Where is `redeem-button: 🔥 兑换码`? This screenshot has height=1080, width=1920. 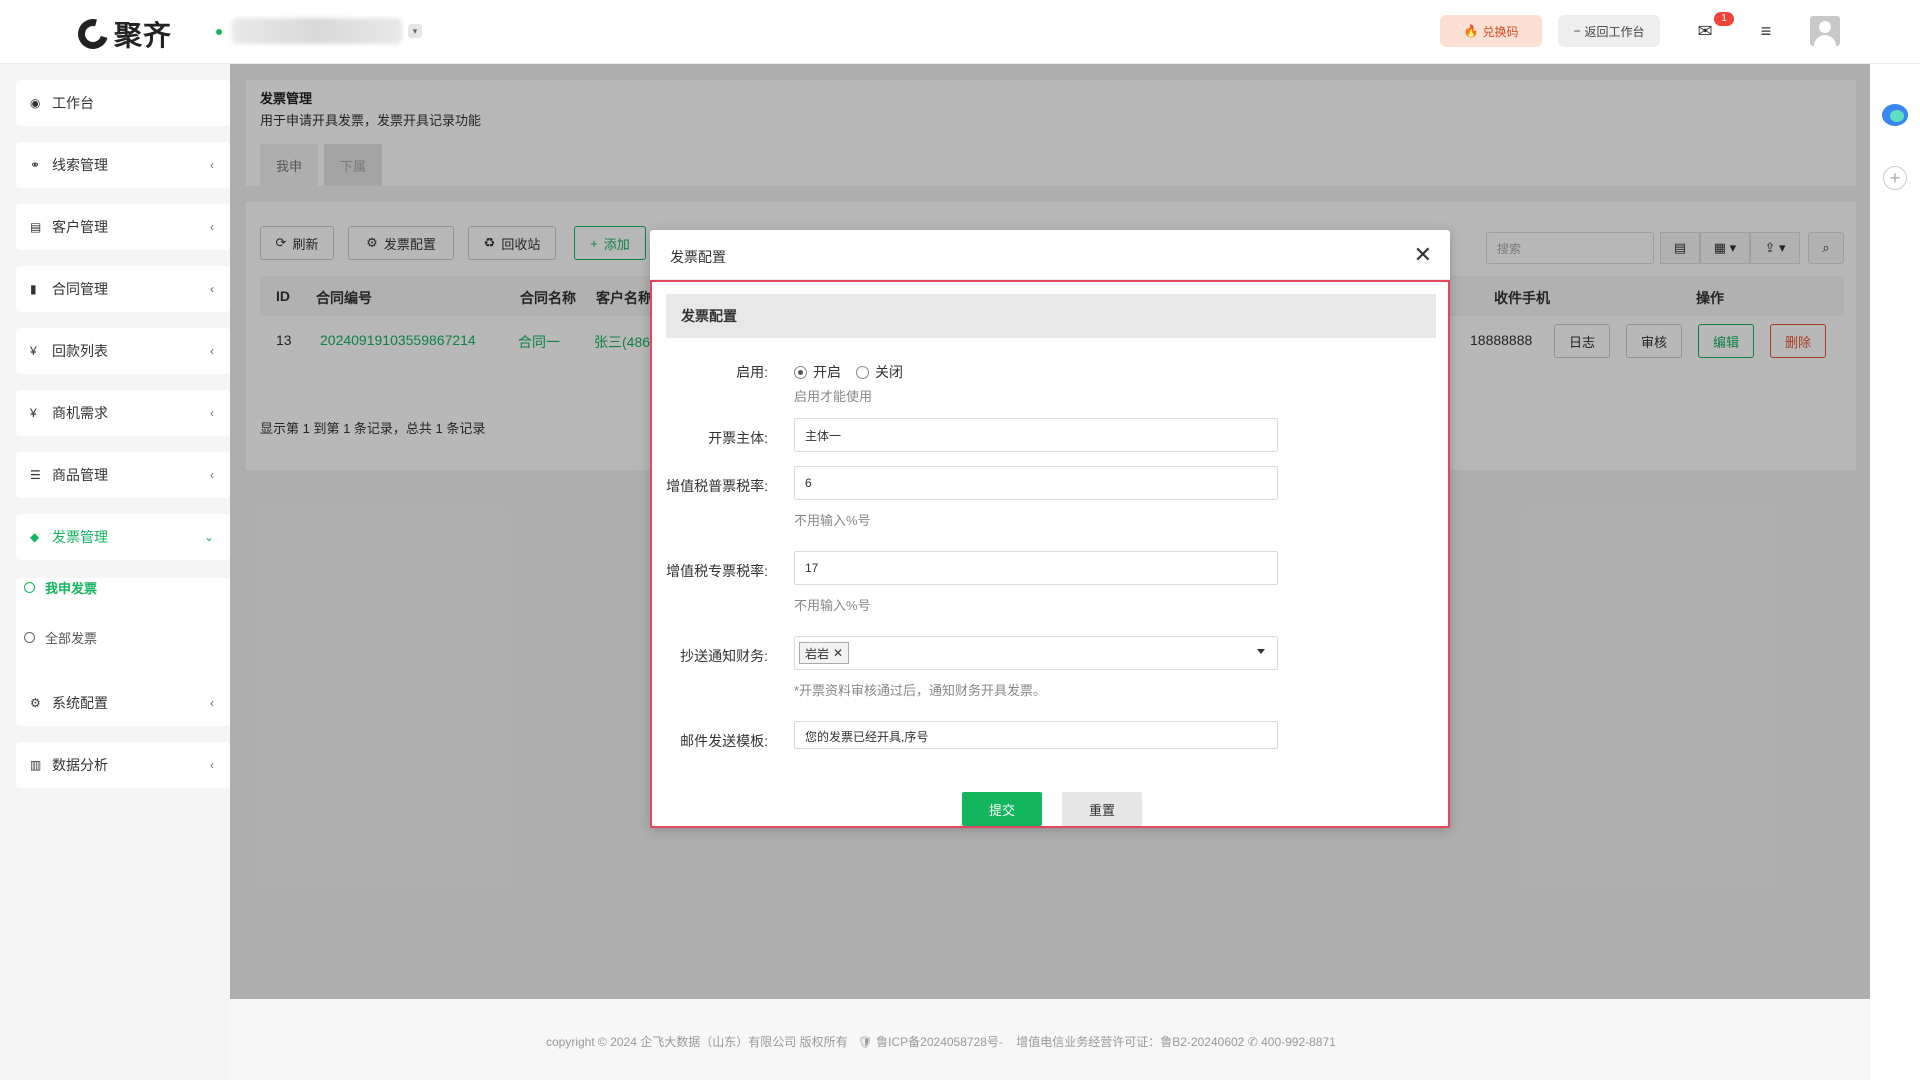
redeem-button: 🔥 兑换码 is located at coordinates (1491, 31).